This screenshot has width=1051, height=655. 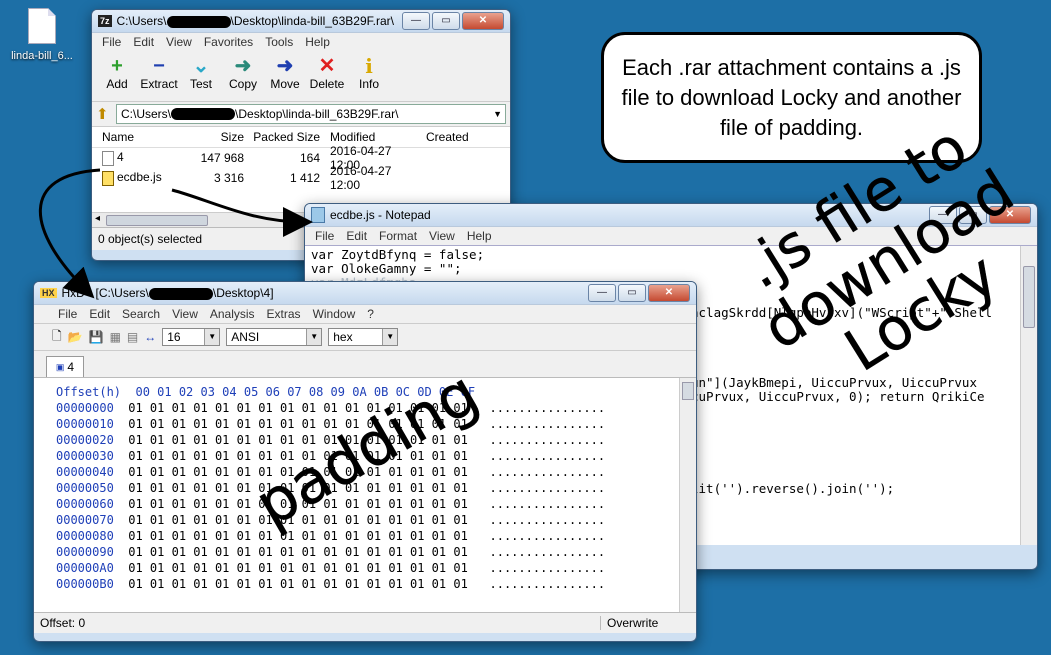 I want to click on arrow-to-hxd, so click(x=69, y=233).